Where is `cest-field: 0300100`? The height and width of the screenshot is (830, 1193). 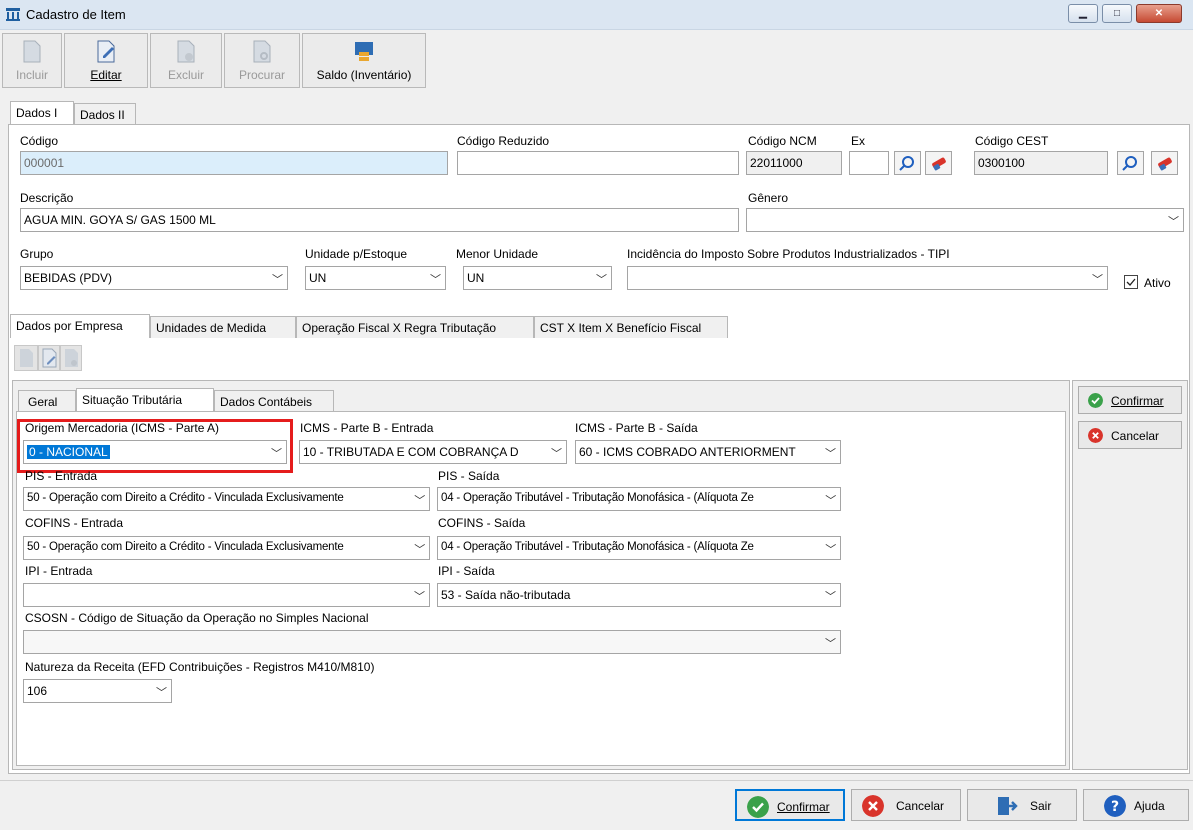 cest-field: 0300100 is located at coordinates (1041, 163).